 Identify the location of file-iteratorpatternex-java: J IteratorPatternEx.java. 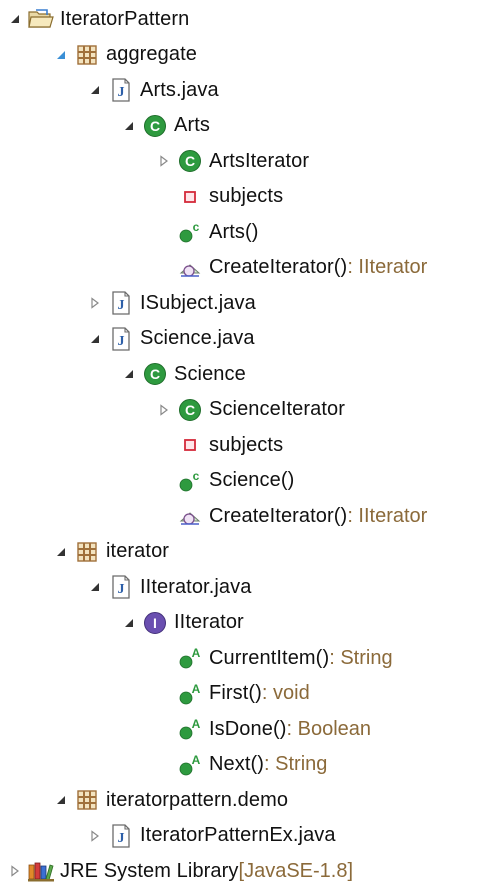
(211, 836).